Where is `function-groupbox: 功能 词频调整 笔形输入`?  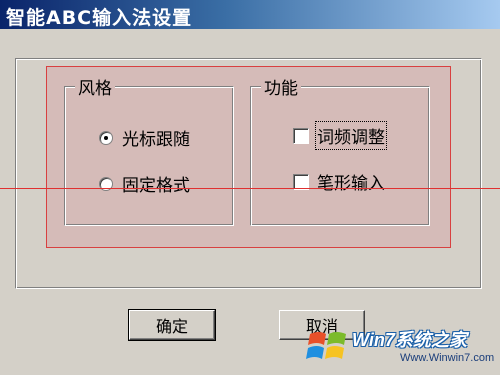 function-groupbox: 功能 词频调整 笔形输入 is located at coordinates (340, 150).